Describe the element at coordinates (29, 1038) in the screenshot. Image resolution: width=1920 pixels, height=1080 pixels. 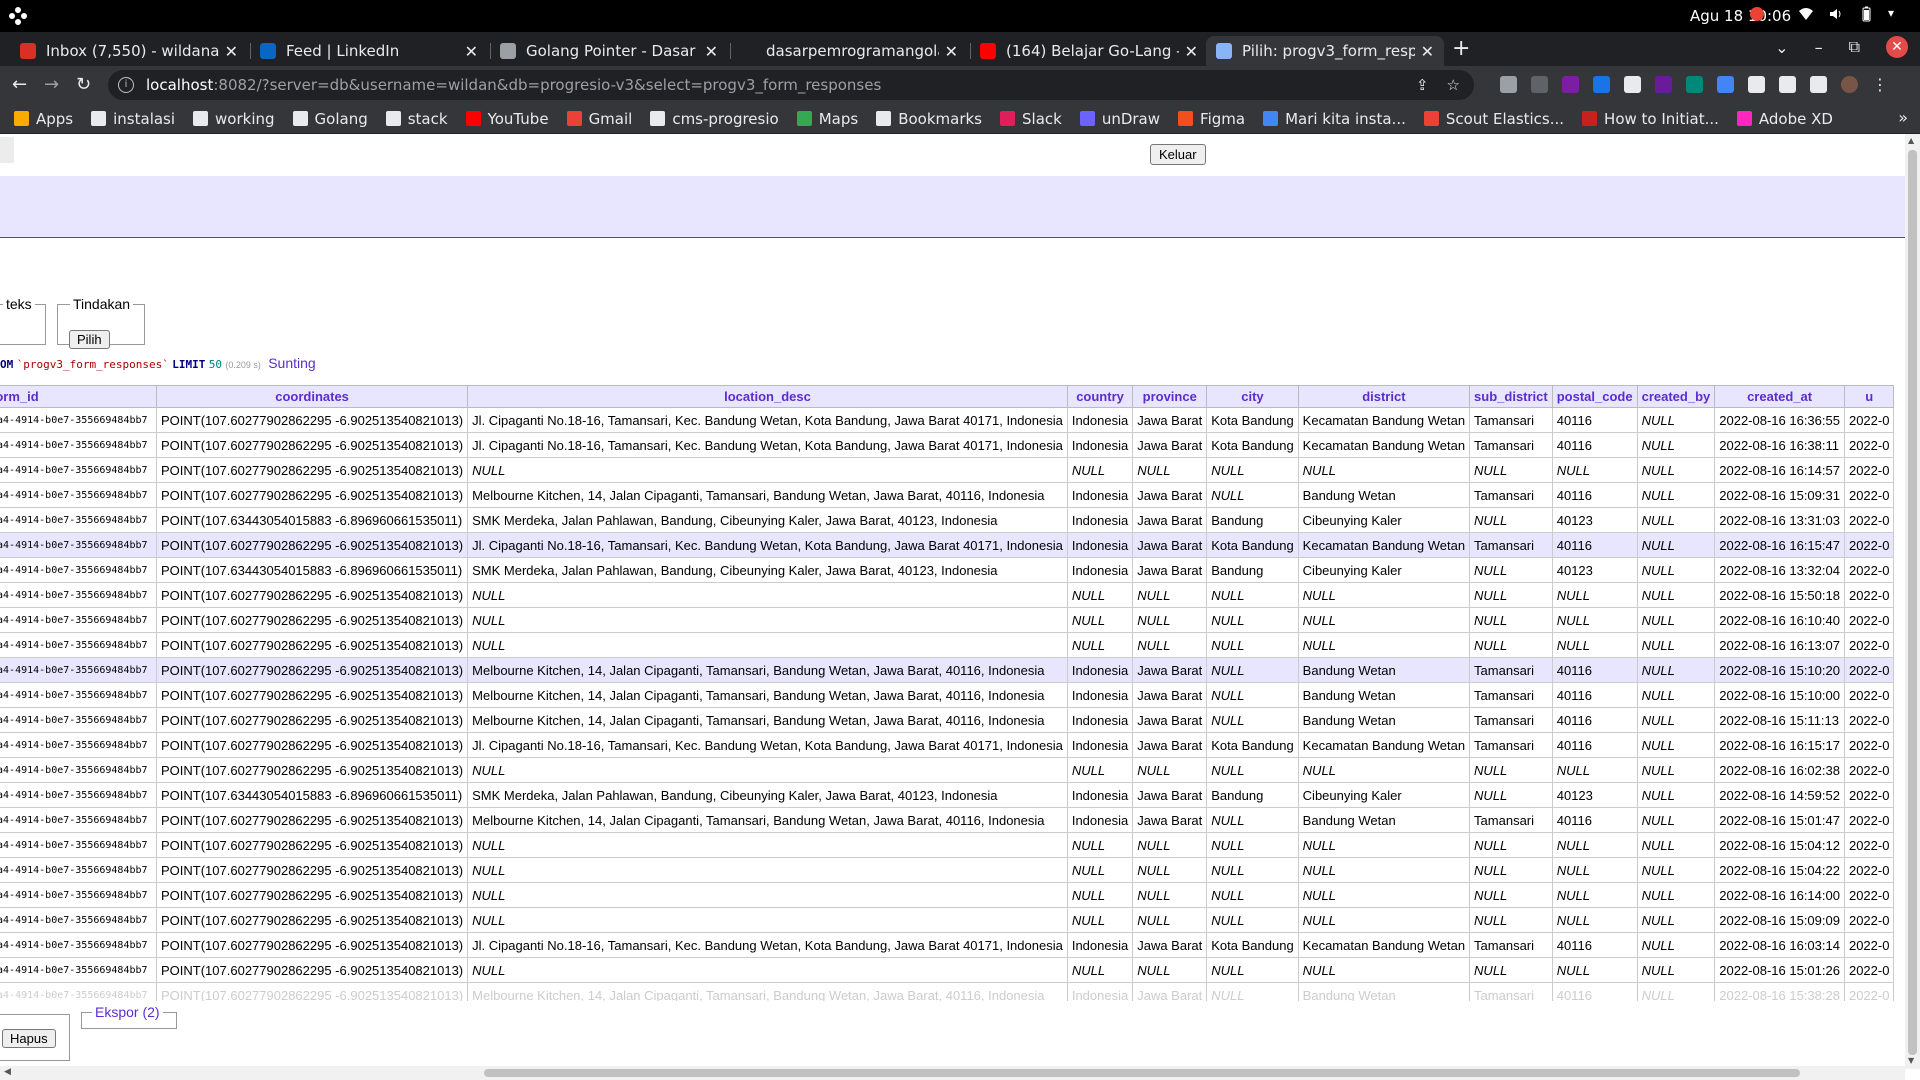
I see `delete-button: Hapus` at that location.